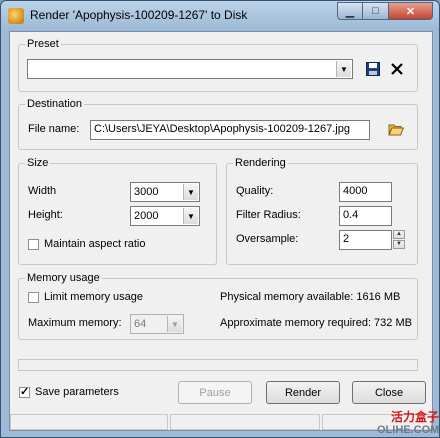 The width and height of the screenshot is (440, 438). I want to click on max-memory-combo: 64 ▼, so click(157, 324).